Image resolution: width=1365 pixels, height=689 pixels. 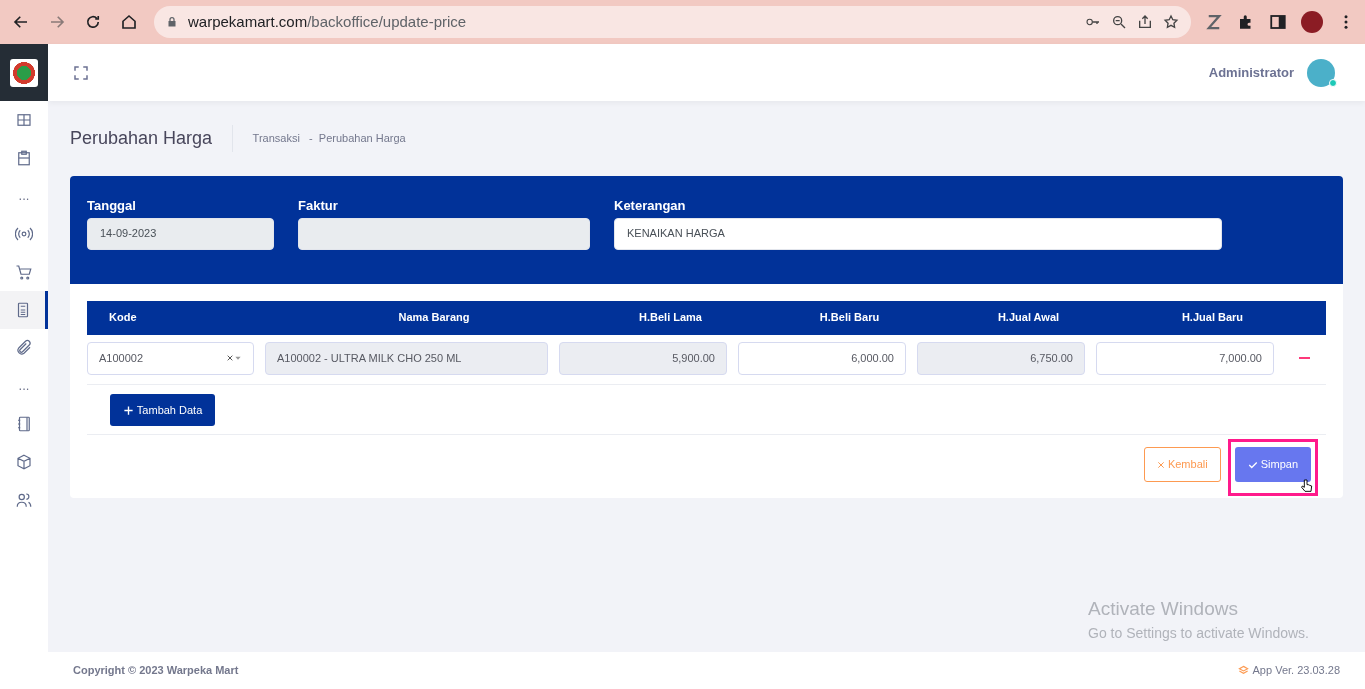 What do you see at coordinates (180, 233) in the screenshot?
I see `input-field: 14-09-2023` at bounding box center [180, 233].